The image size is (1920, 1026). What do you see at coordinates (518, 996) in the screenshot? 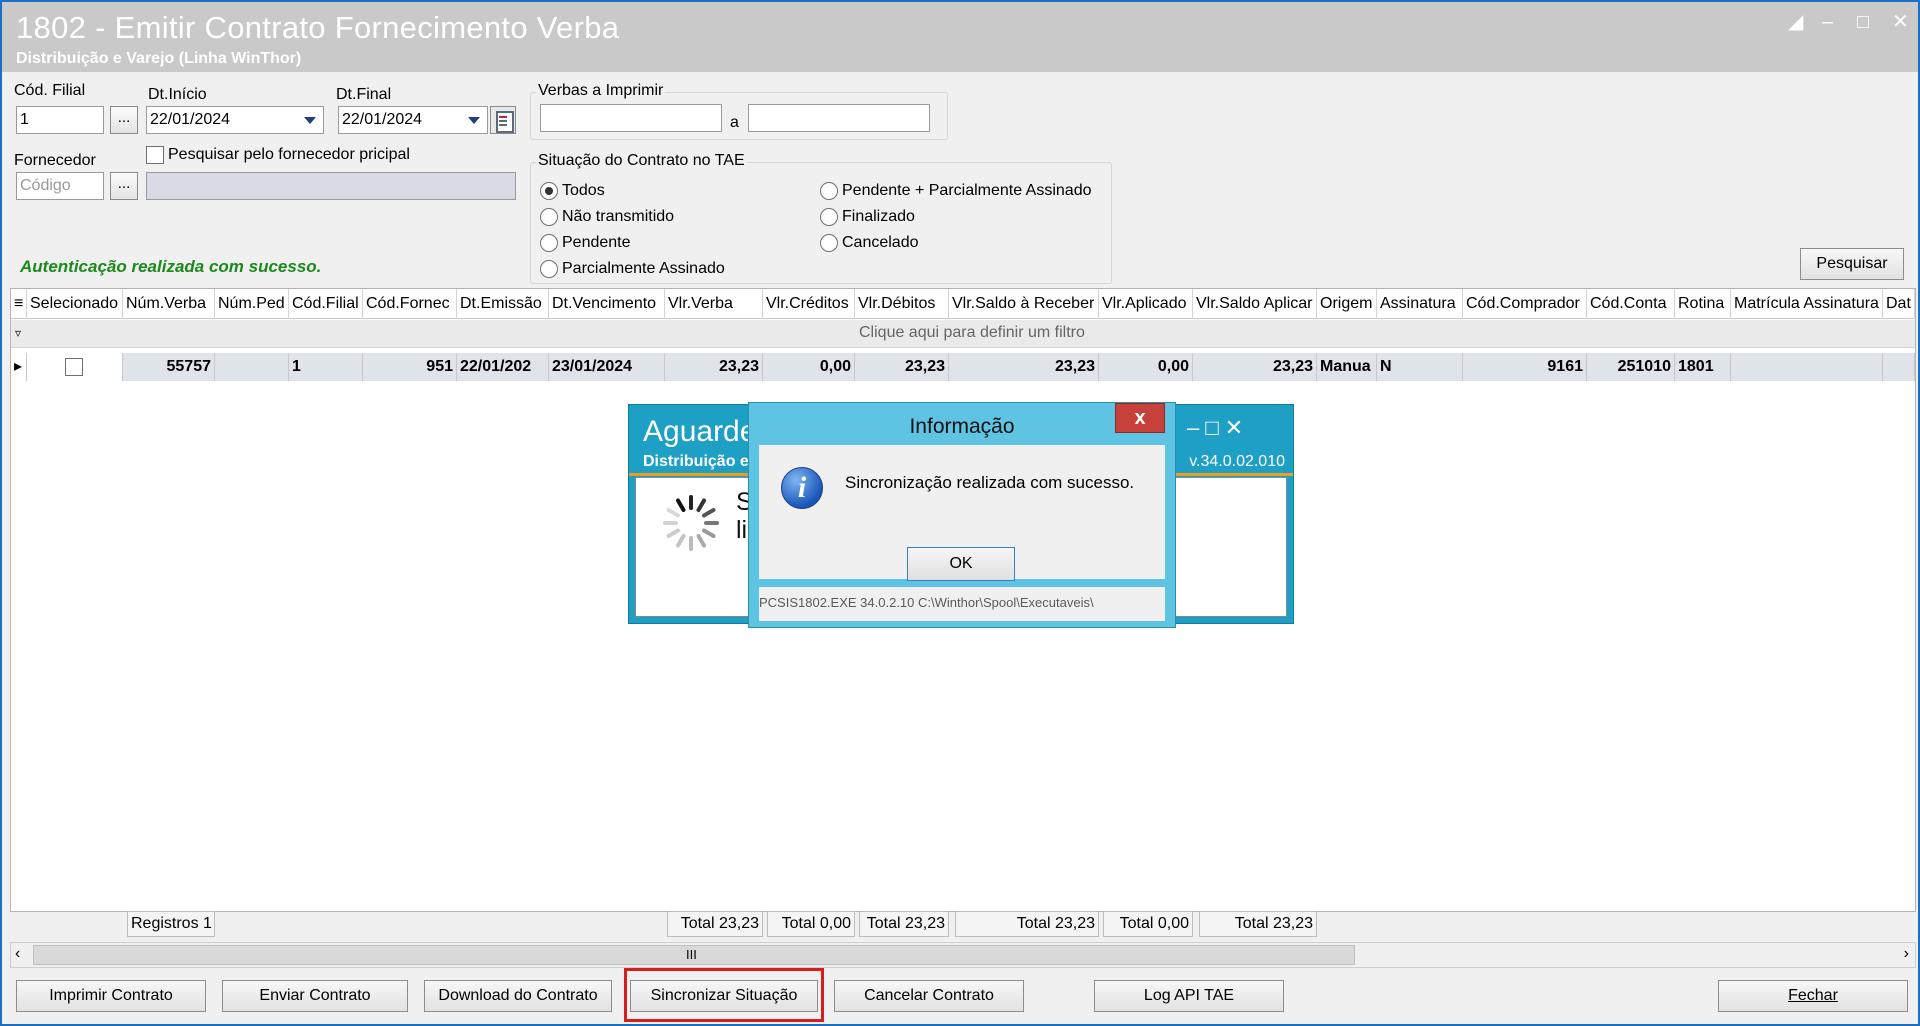
I see `download-contrato-button: Download do Contrato` at bounding box center [518, 996].